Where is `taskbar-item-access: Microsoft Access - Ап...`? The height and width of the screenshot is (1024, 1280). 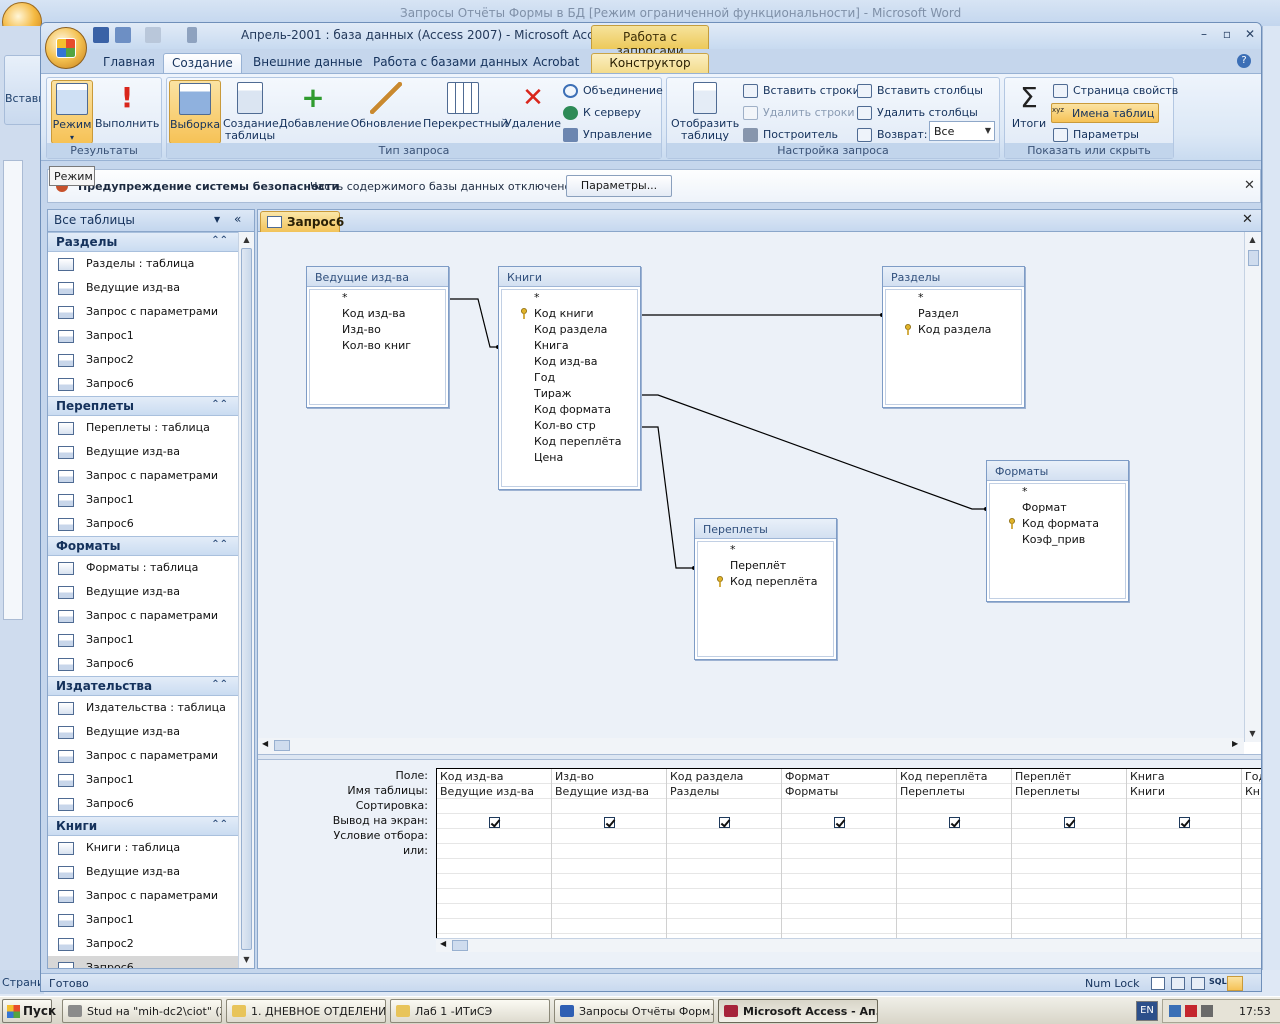
taskbar-item-access: Microsoft Access - Ап... is located at coordinates (798, 1011).